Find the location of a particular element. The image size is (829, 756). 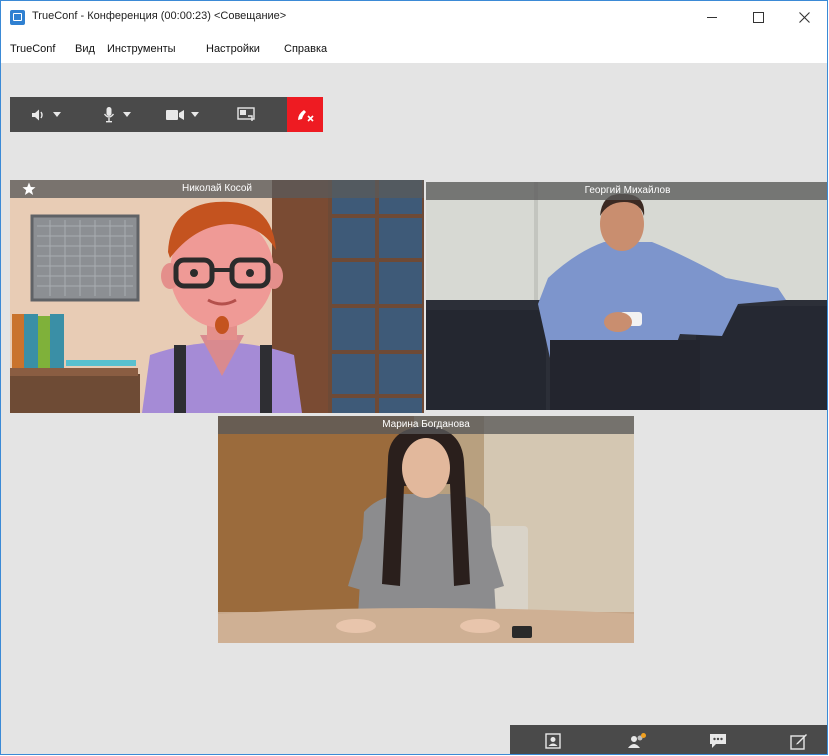

speaker-icon is located at coordinates (37, 114).